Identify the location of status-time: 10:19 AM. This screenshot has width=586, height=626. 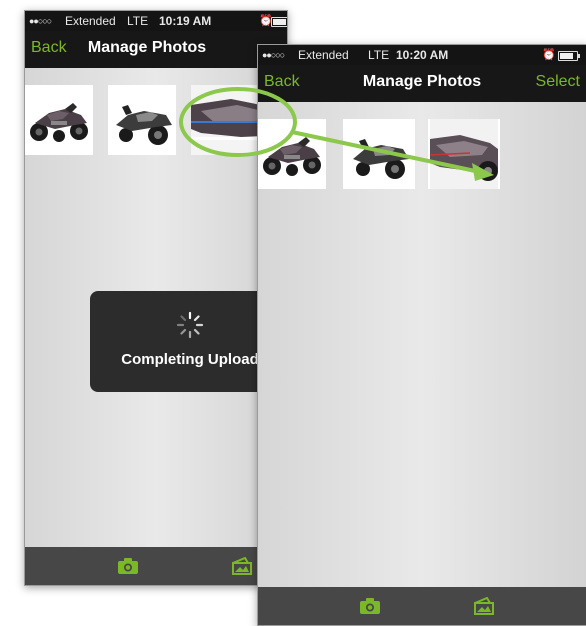
(185, 21).